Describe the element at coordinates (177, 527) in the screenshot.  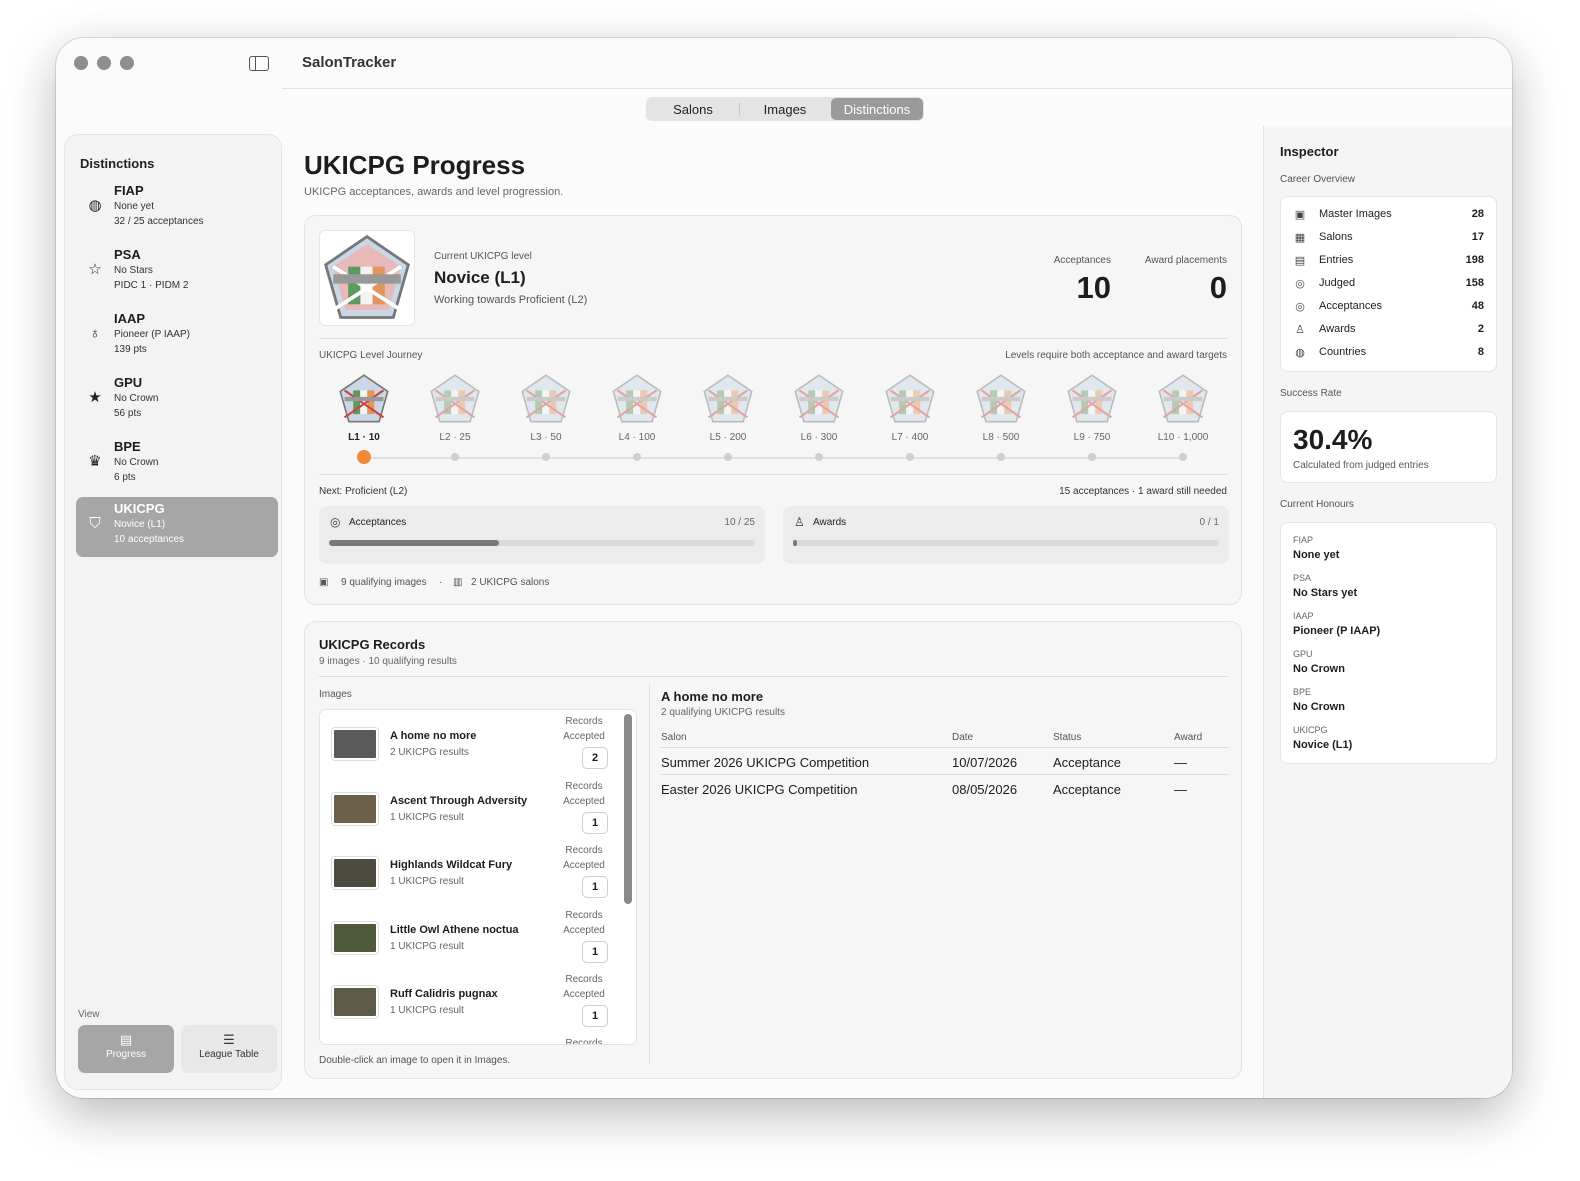
I see `sidebar-item-ukicpg: ⛉ UKICPG Novice (L1) 10 acceptances` at that location.